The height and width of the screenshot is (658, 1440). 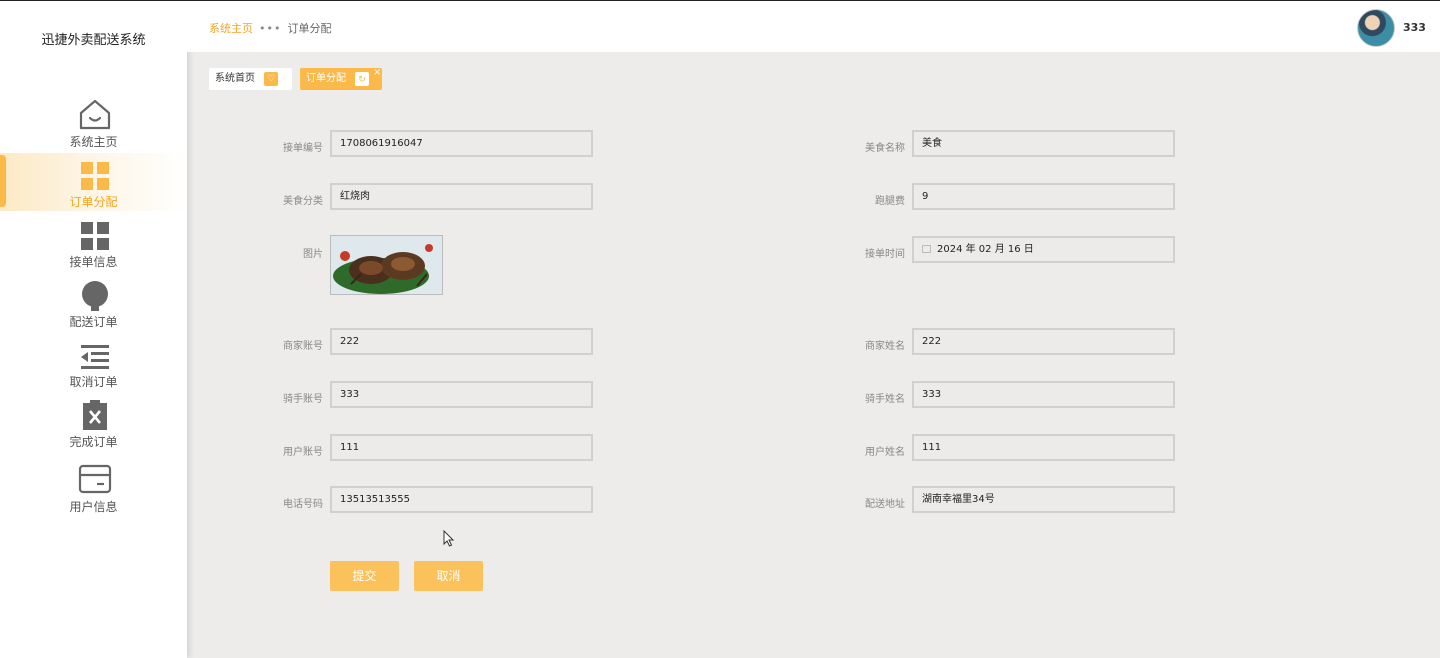 I want to click on user-name-field: 111, so click(x=1043, y=447).